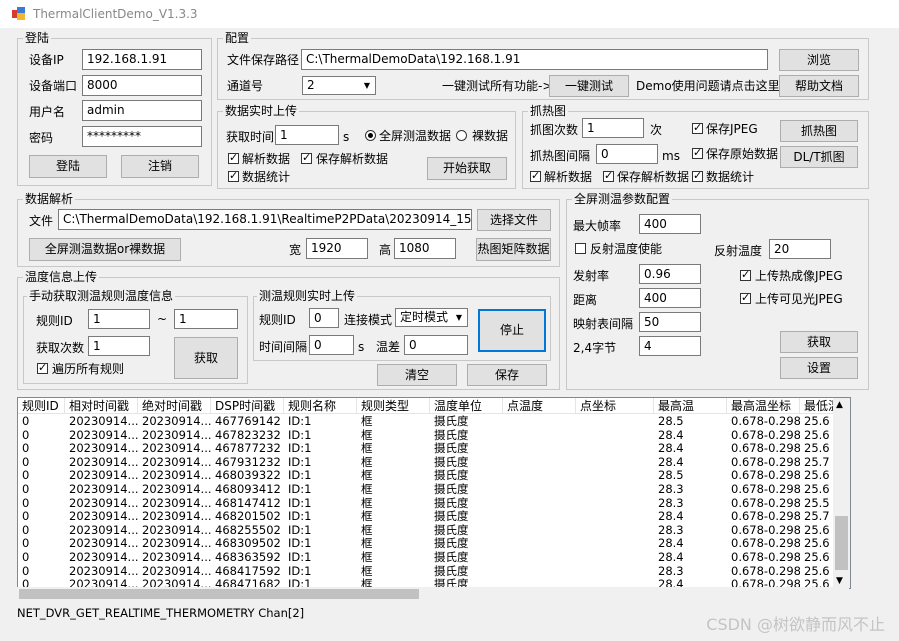 This screenshot has width=899, height=641. What do you see at coordinates (670, 298) in the screenshot?
I see `distance-input: 400` at bounding box center [670, 298].